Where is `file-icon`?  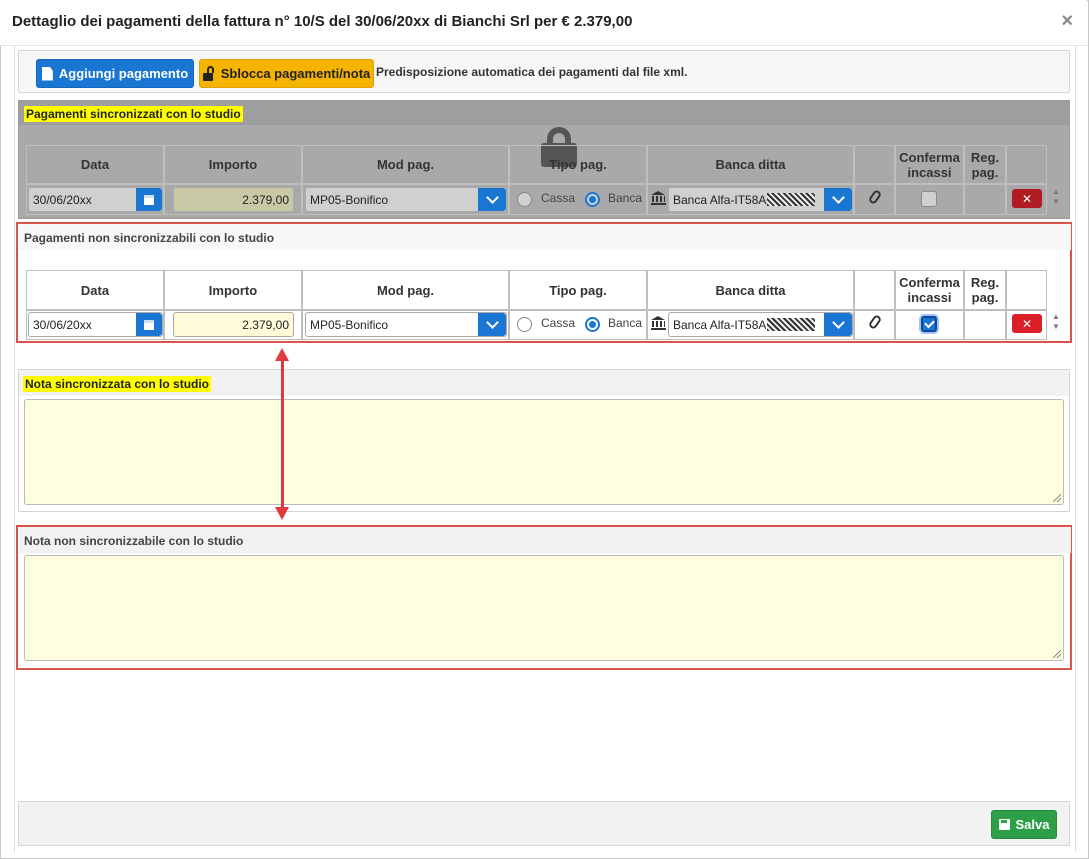
file-icon is located at coordinates (47, 73).